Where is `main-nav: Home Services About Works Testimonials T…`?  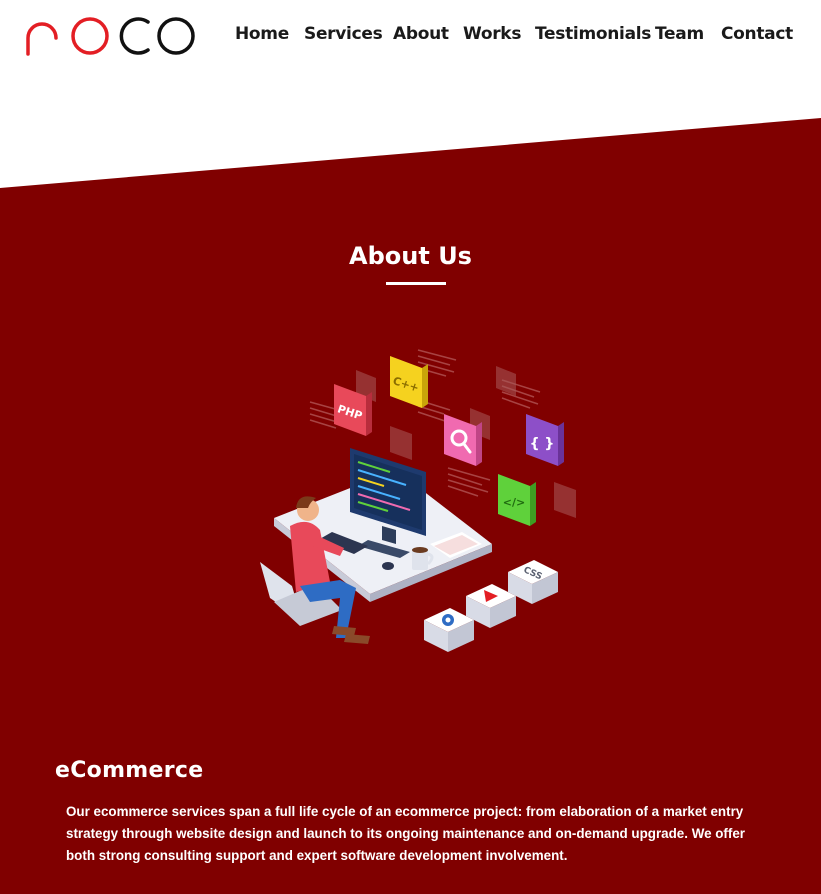 main-nav: Home Services About Works Testimonials T… is located at coordinates (410, 35).